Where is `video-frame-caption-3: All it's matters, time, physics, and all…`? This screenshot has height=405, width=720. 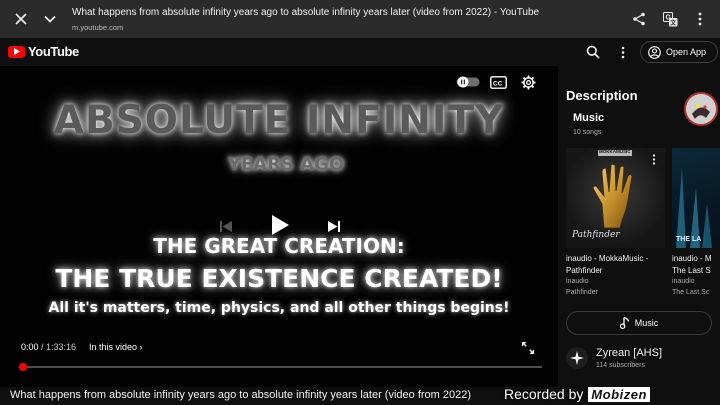
video-frame-caption-3: All it's matters, time, physics, and all… is located at coordinates (279, 308).